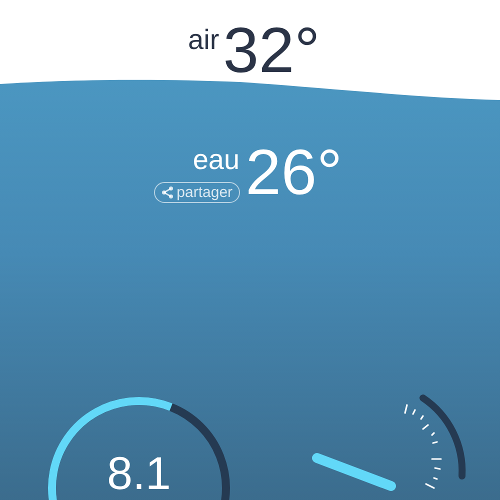 The image size is (500, 500). What do you see at coordinates (204, 40) in the screenshot?
I see `air-label: air` at bounding box center [204, 40].